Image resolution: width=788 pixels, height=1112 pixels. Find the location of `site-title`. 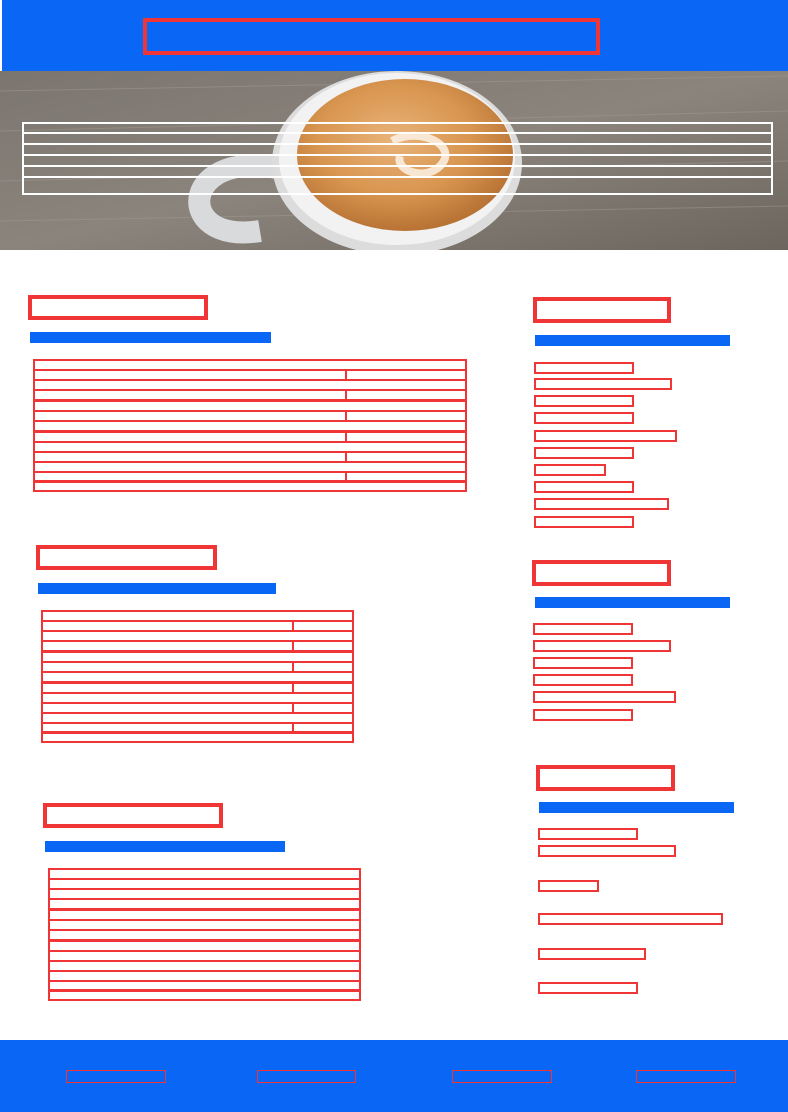

site-title is located at coordinates (371, 36).